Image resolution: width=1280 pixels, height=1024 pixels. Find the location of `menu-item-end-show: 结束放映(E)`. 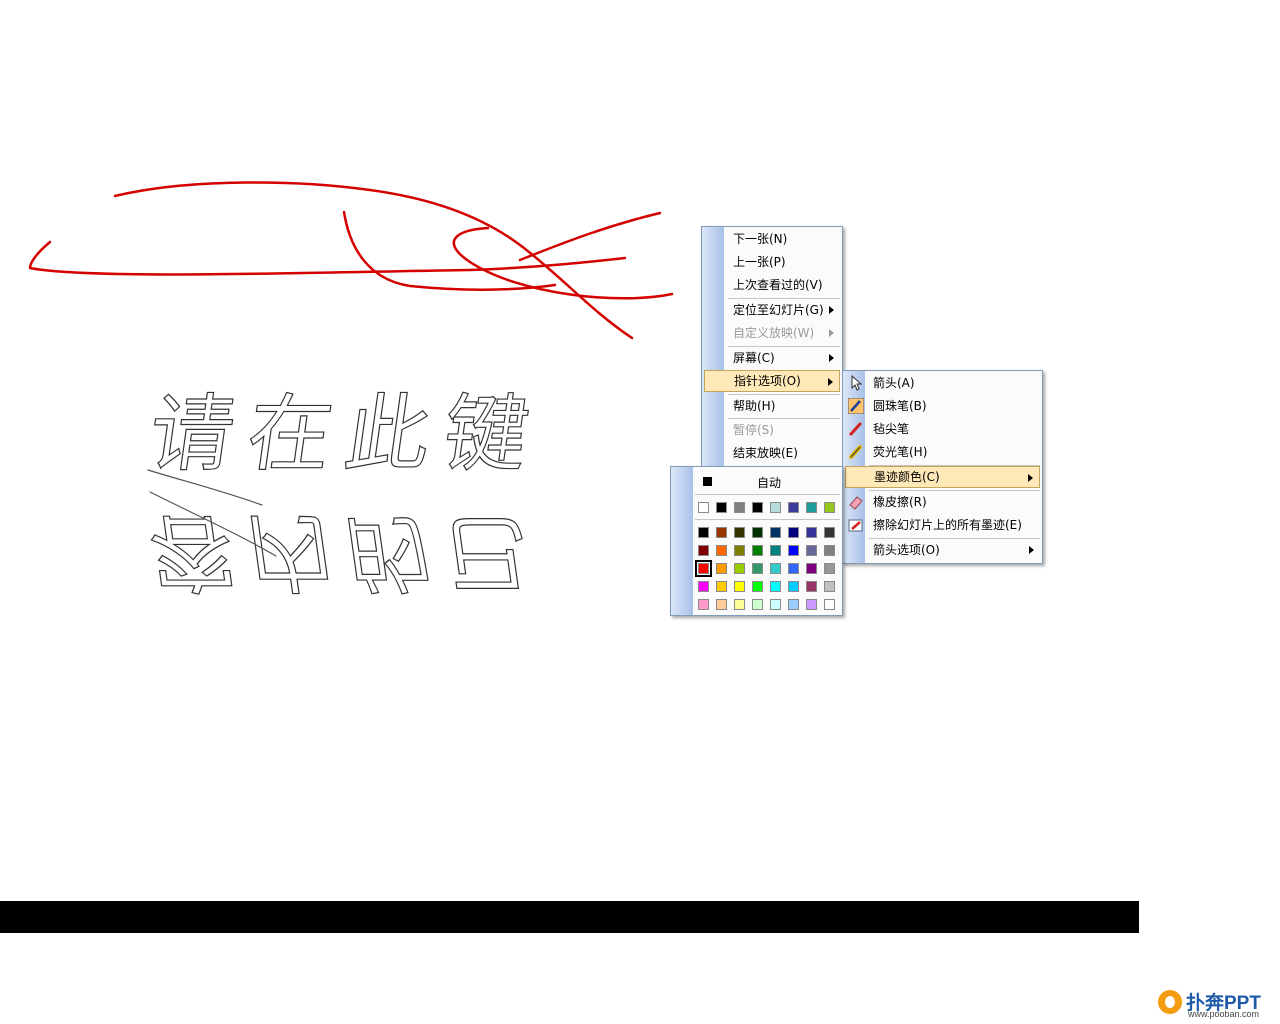

menu-item-end-show: 结束放映(E) is located at coordinates (772, 453).